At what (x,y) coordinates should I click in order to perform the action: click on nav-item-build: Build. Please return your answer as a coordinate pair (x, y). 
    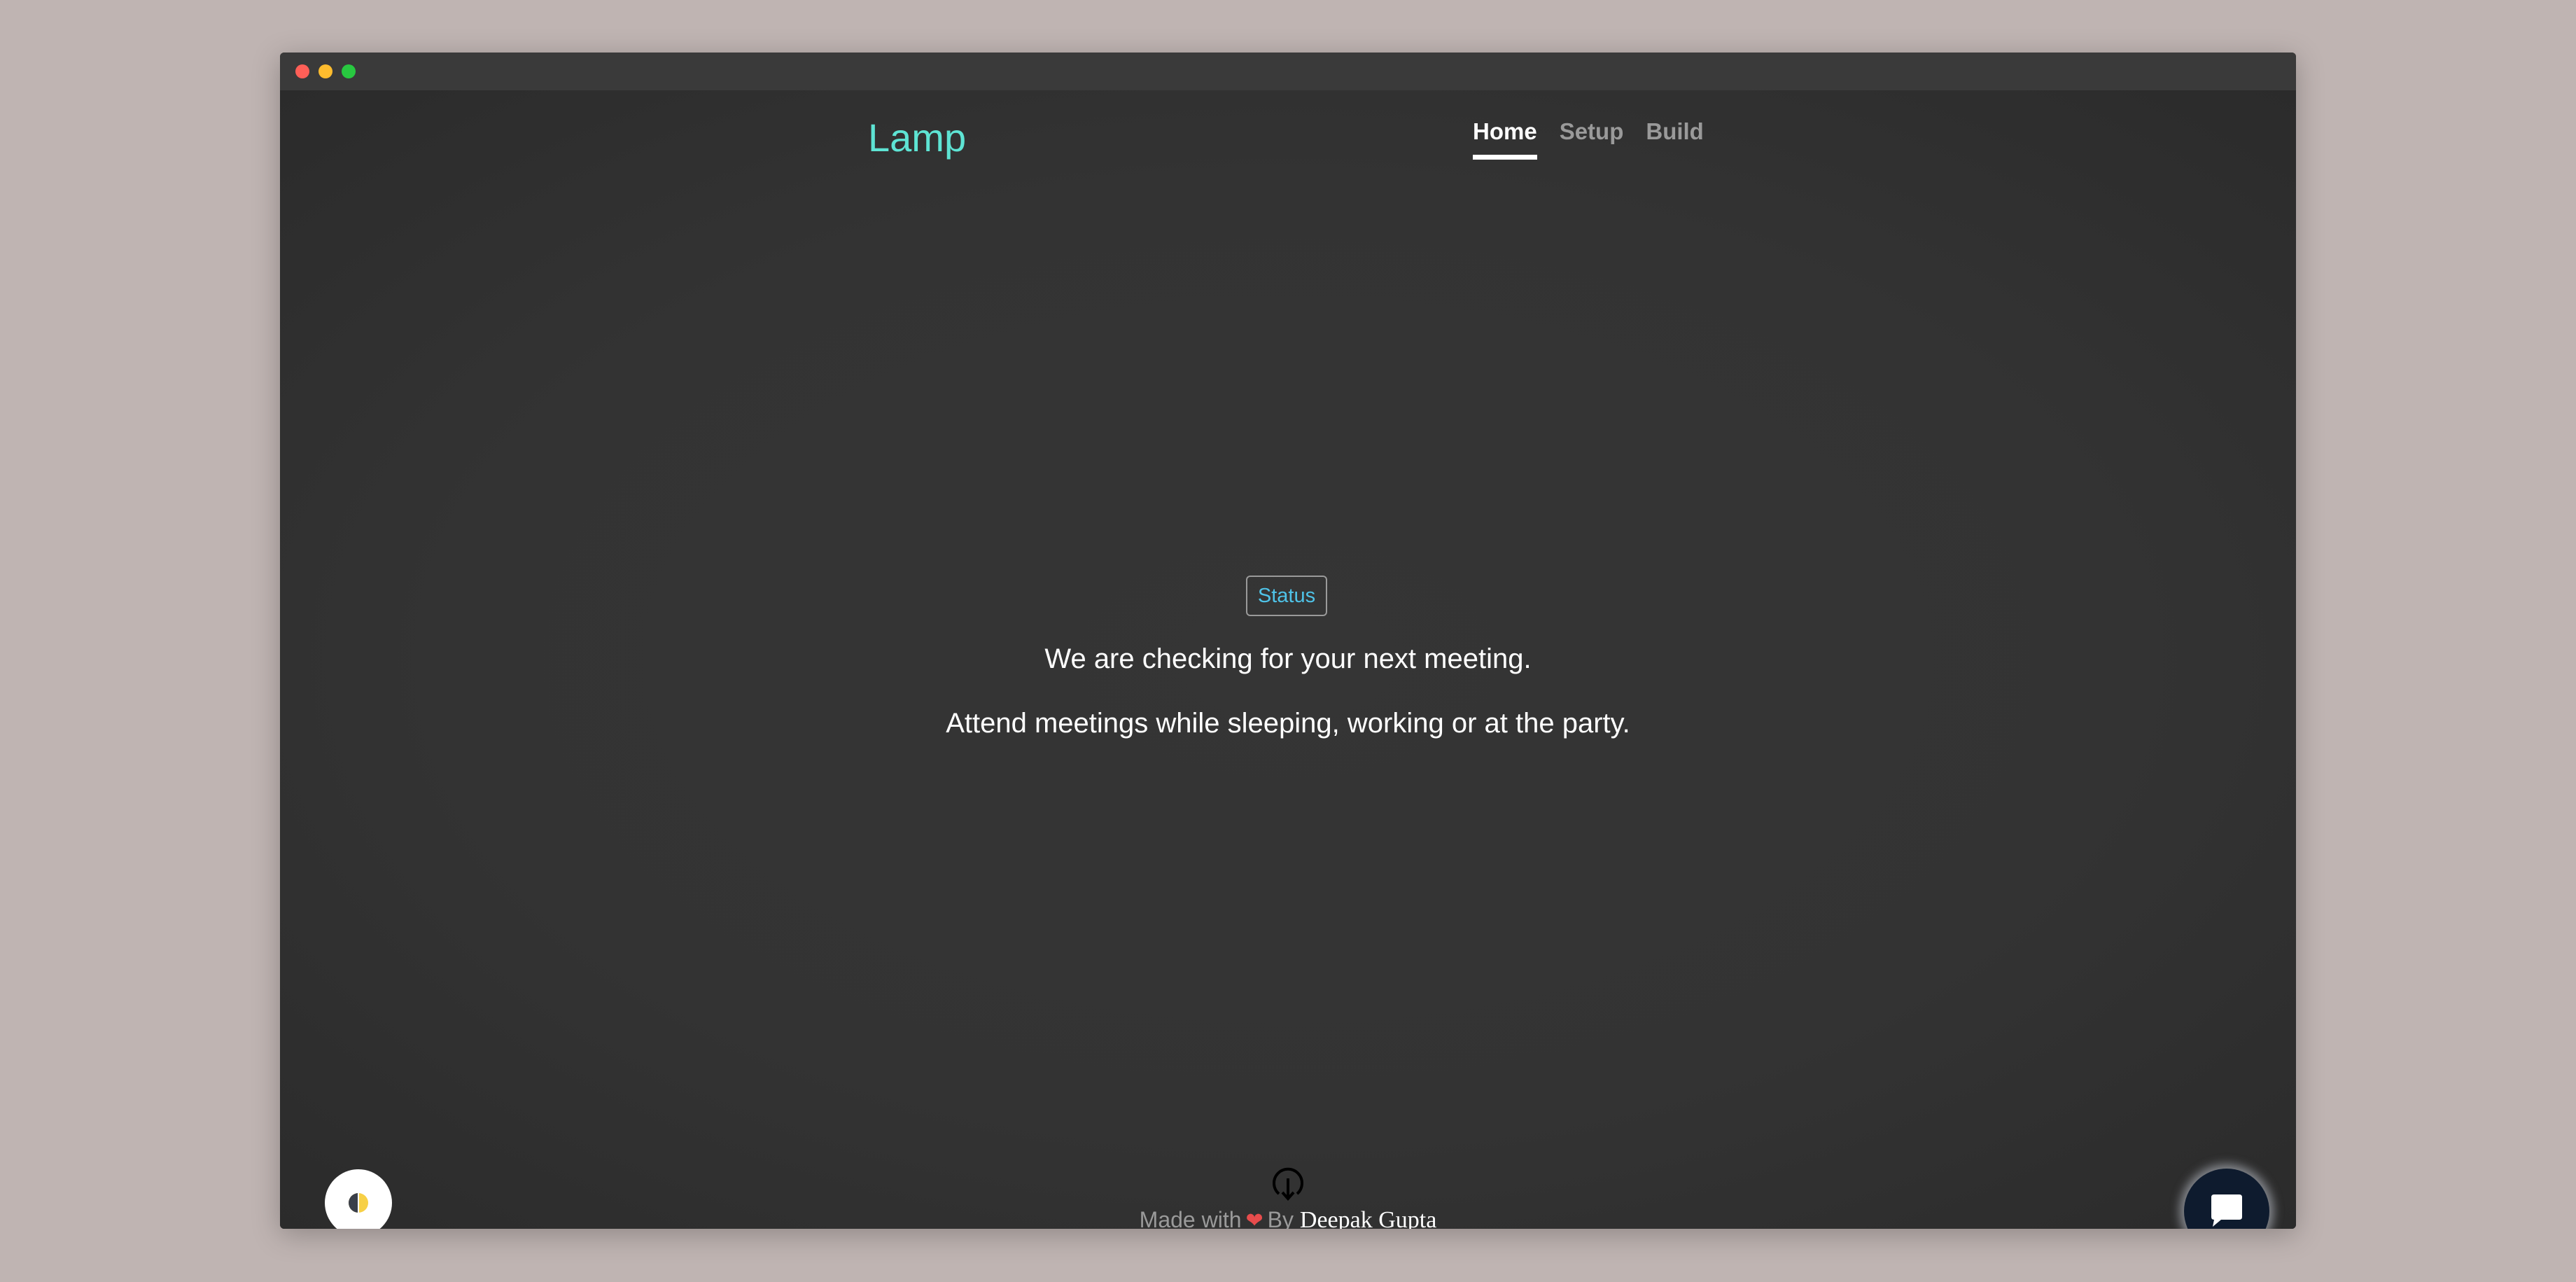
    Looking at the image, I should click on (1674, 139).